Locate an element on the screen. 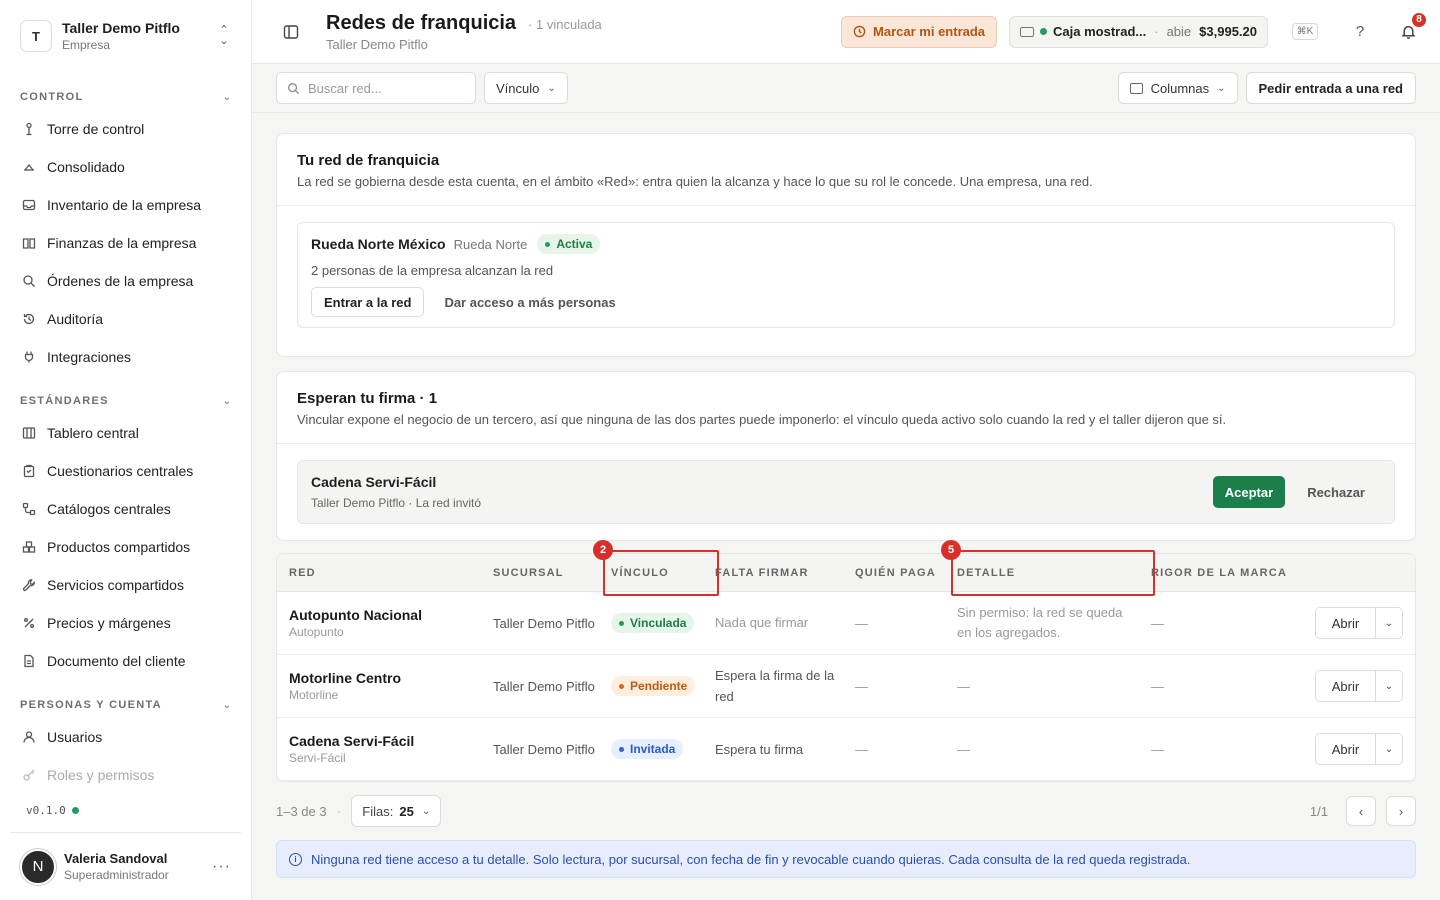 This screenshot has width=1440, height=900. page-title: Redes de franquicia is located at coordinates (421, 22).